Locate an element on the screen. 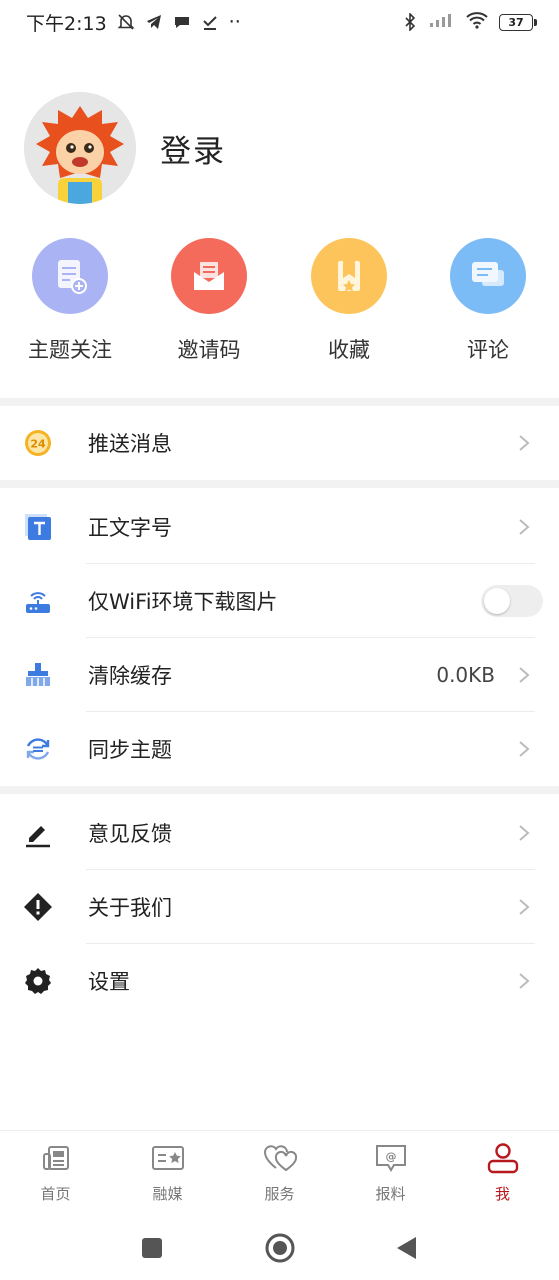  wifi-only-toggle is located at coordinates (512, 601).